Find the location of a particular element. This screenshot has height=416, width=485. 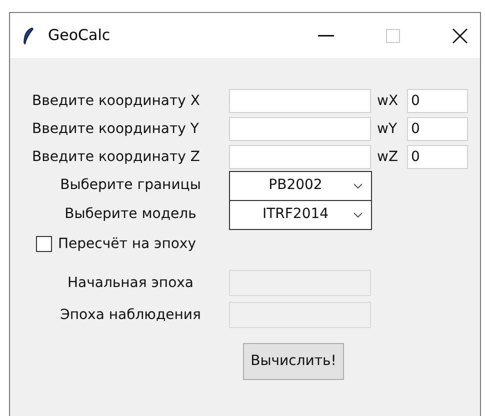

maximize-icon is located at coordinates (393, 35).